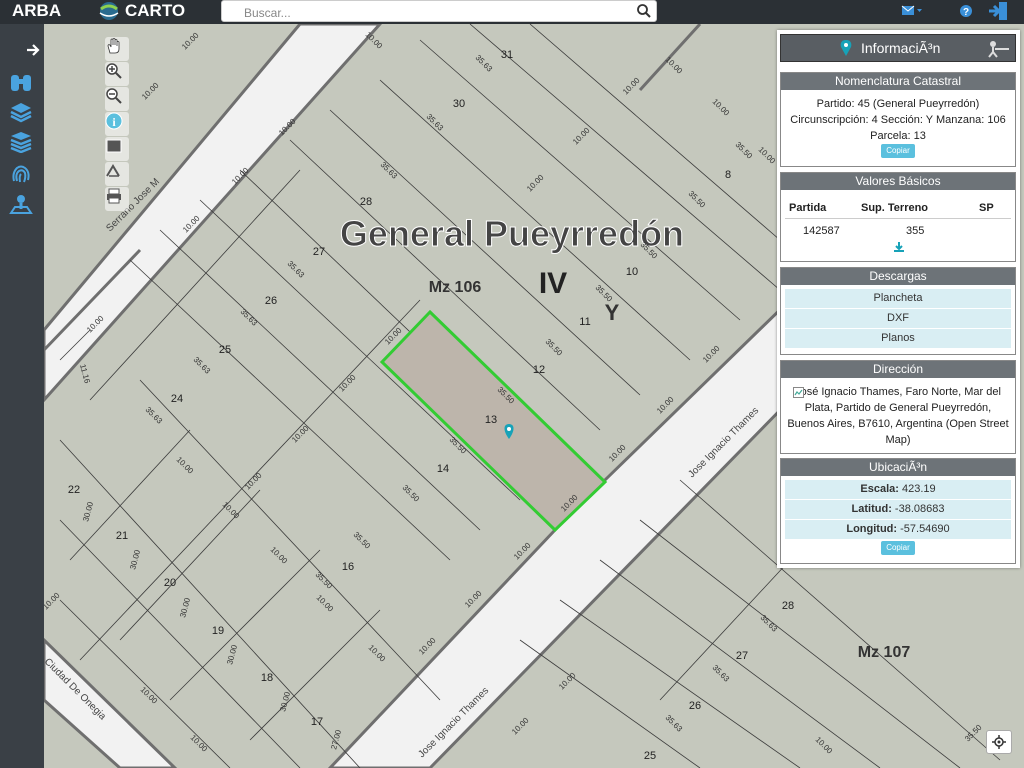 This screenshot has height=768, width=1024. I want to click on measure-icon, so click(117, 174).